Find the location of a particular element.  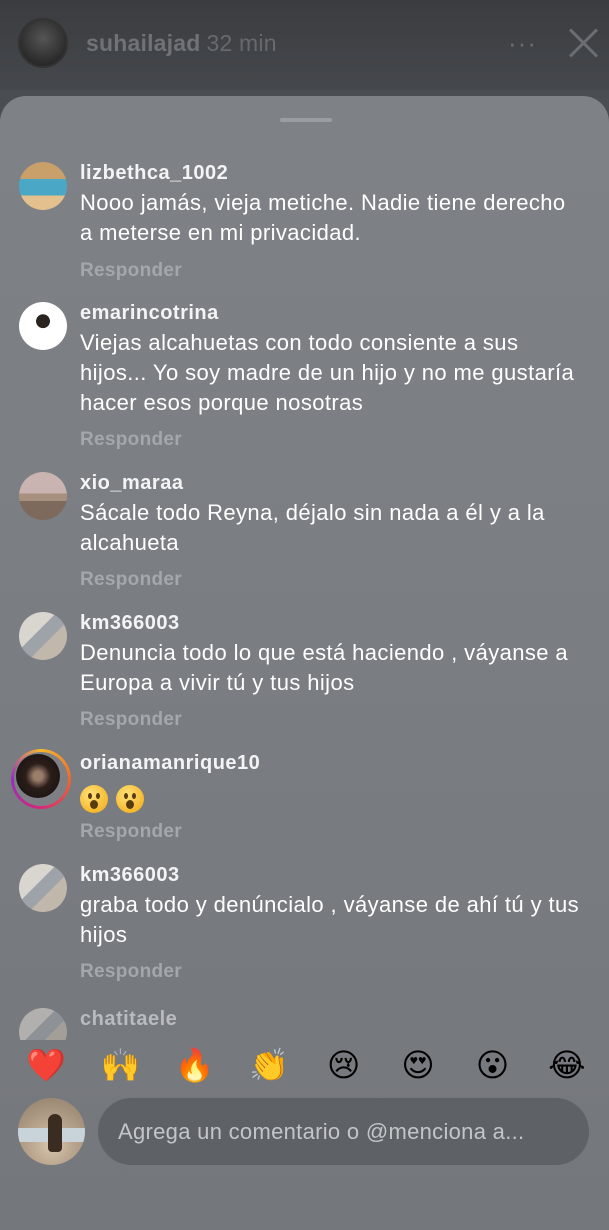

comment-username: emarincotrina is located at coordinates (149, 313).